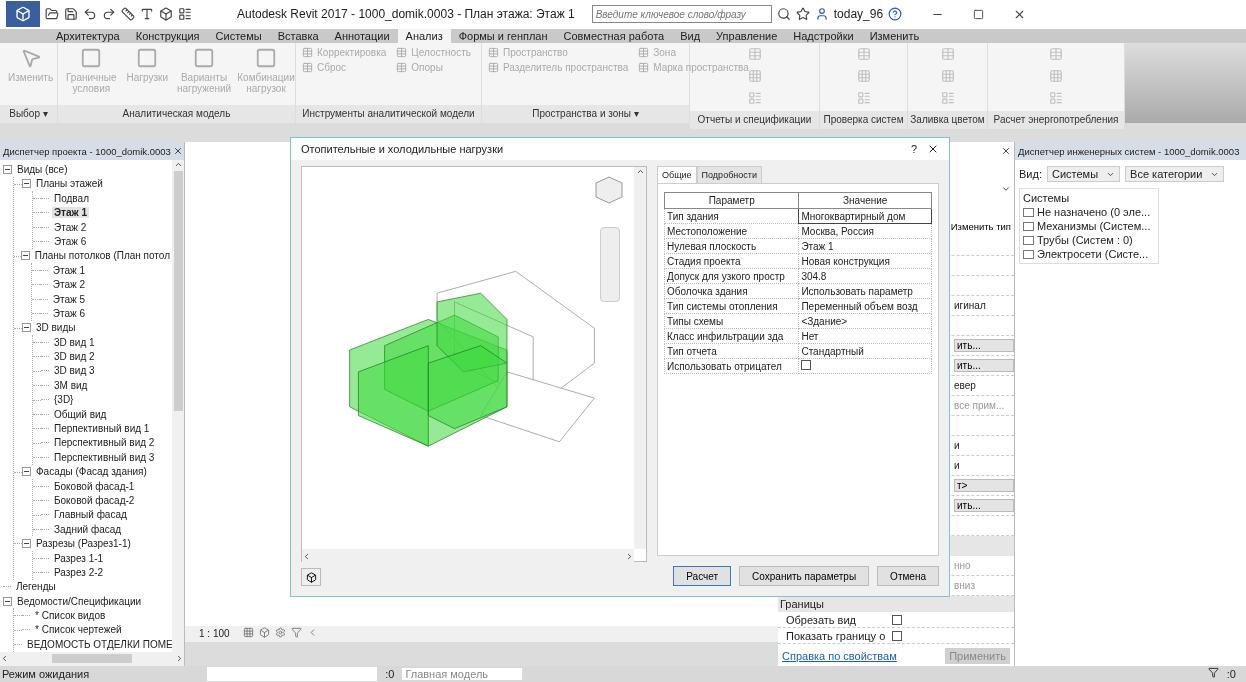  What do you see at coordinates (80, 414) in the screenshot?
I see `tree-item: Общий вид` at bounding box center [80, 414].